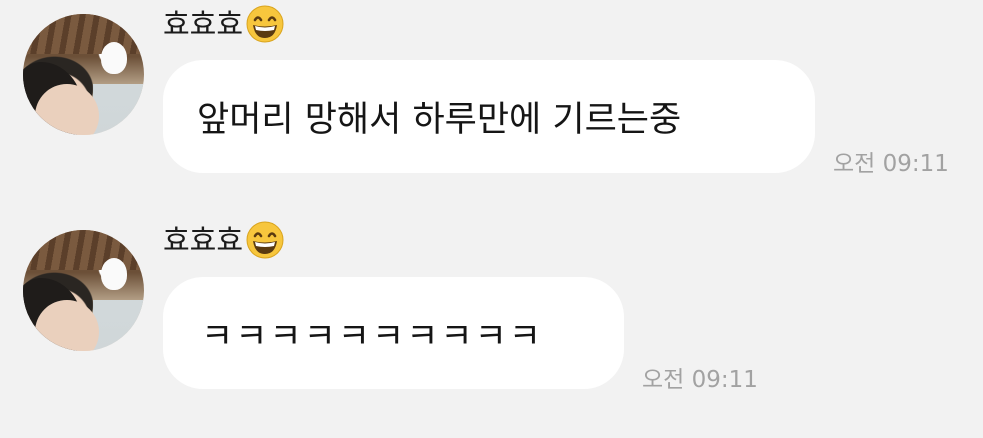 The height and width of the screenshot is (438, 983). Describe the element at coordinates (372, 336) in the screenshot. I see `message-text: ㅋㅋㅋㅋㅋㅋㅋㅋㅋㅋ` at that location.